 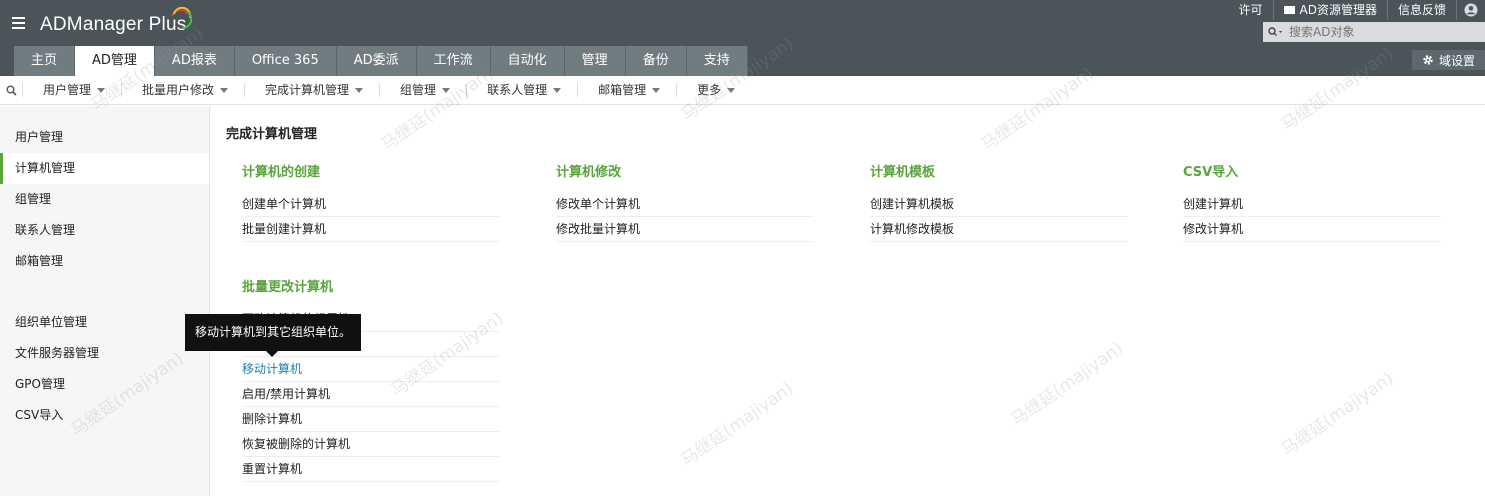 I want to click on sidebar-item-gpo-management: GPO管理, so click(x=104, y=384).